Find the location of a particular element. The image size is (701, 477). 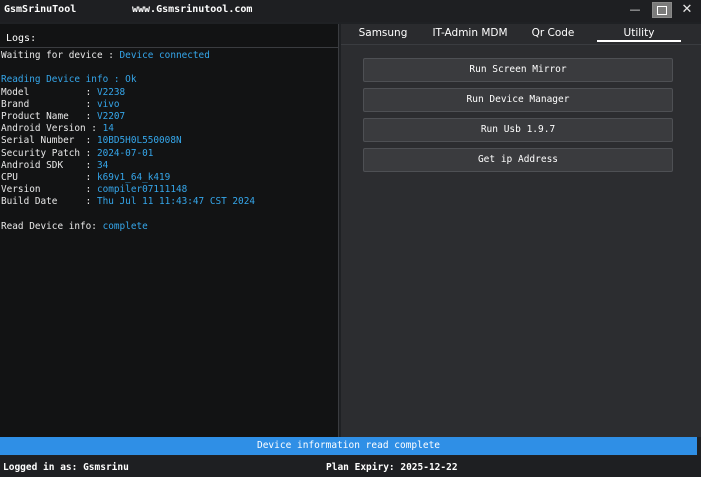

tab-qr-code: Qr Code is located at coordinates (553, 33).